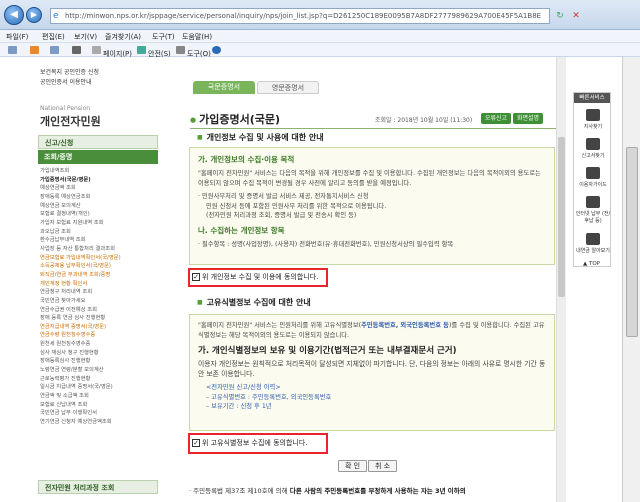 Image resolution: width=640 pixels, height=502 pixels. I want to click on menu-favorites: 즐겨찾기(A), so click(123, 37).